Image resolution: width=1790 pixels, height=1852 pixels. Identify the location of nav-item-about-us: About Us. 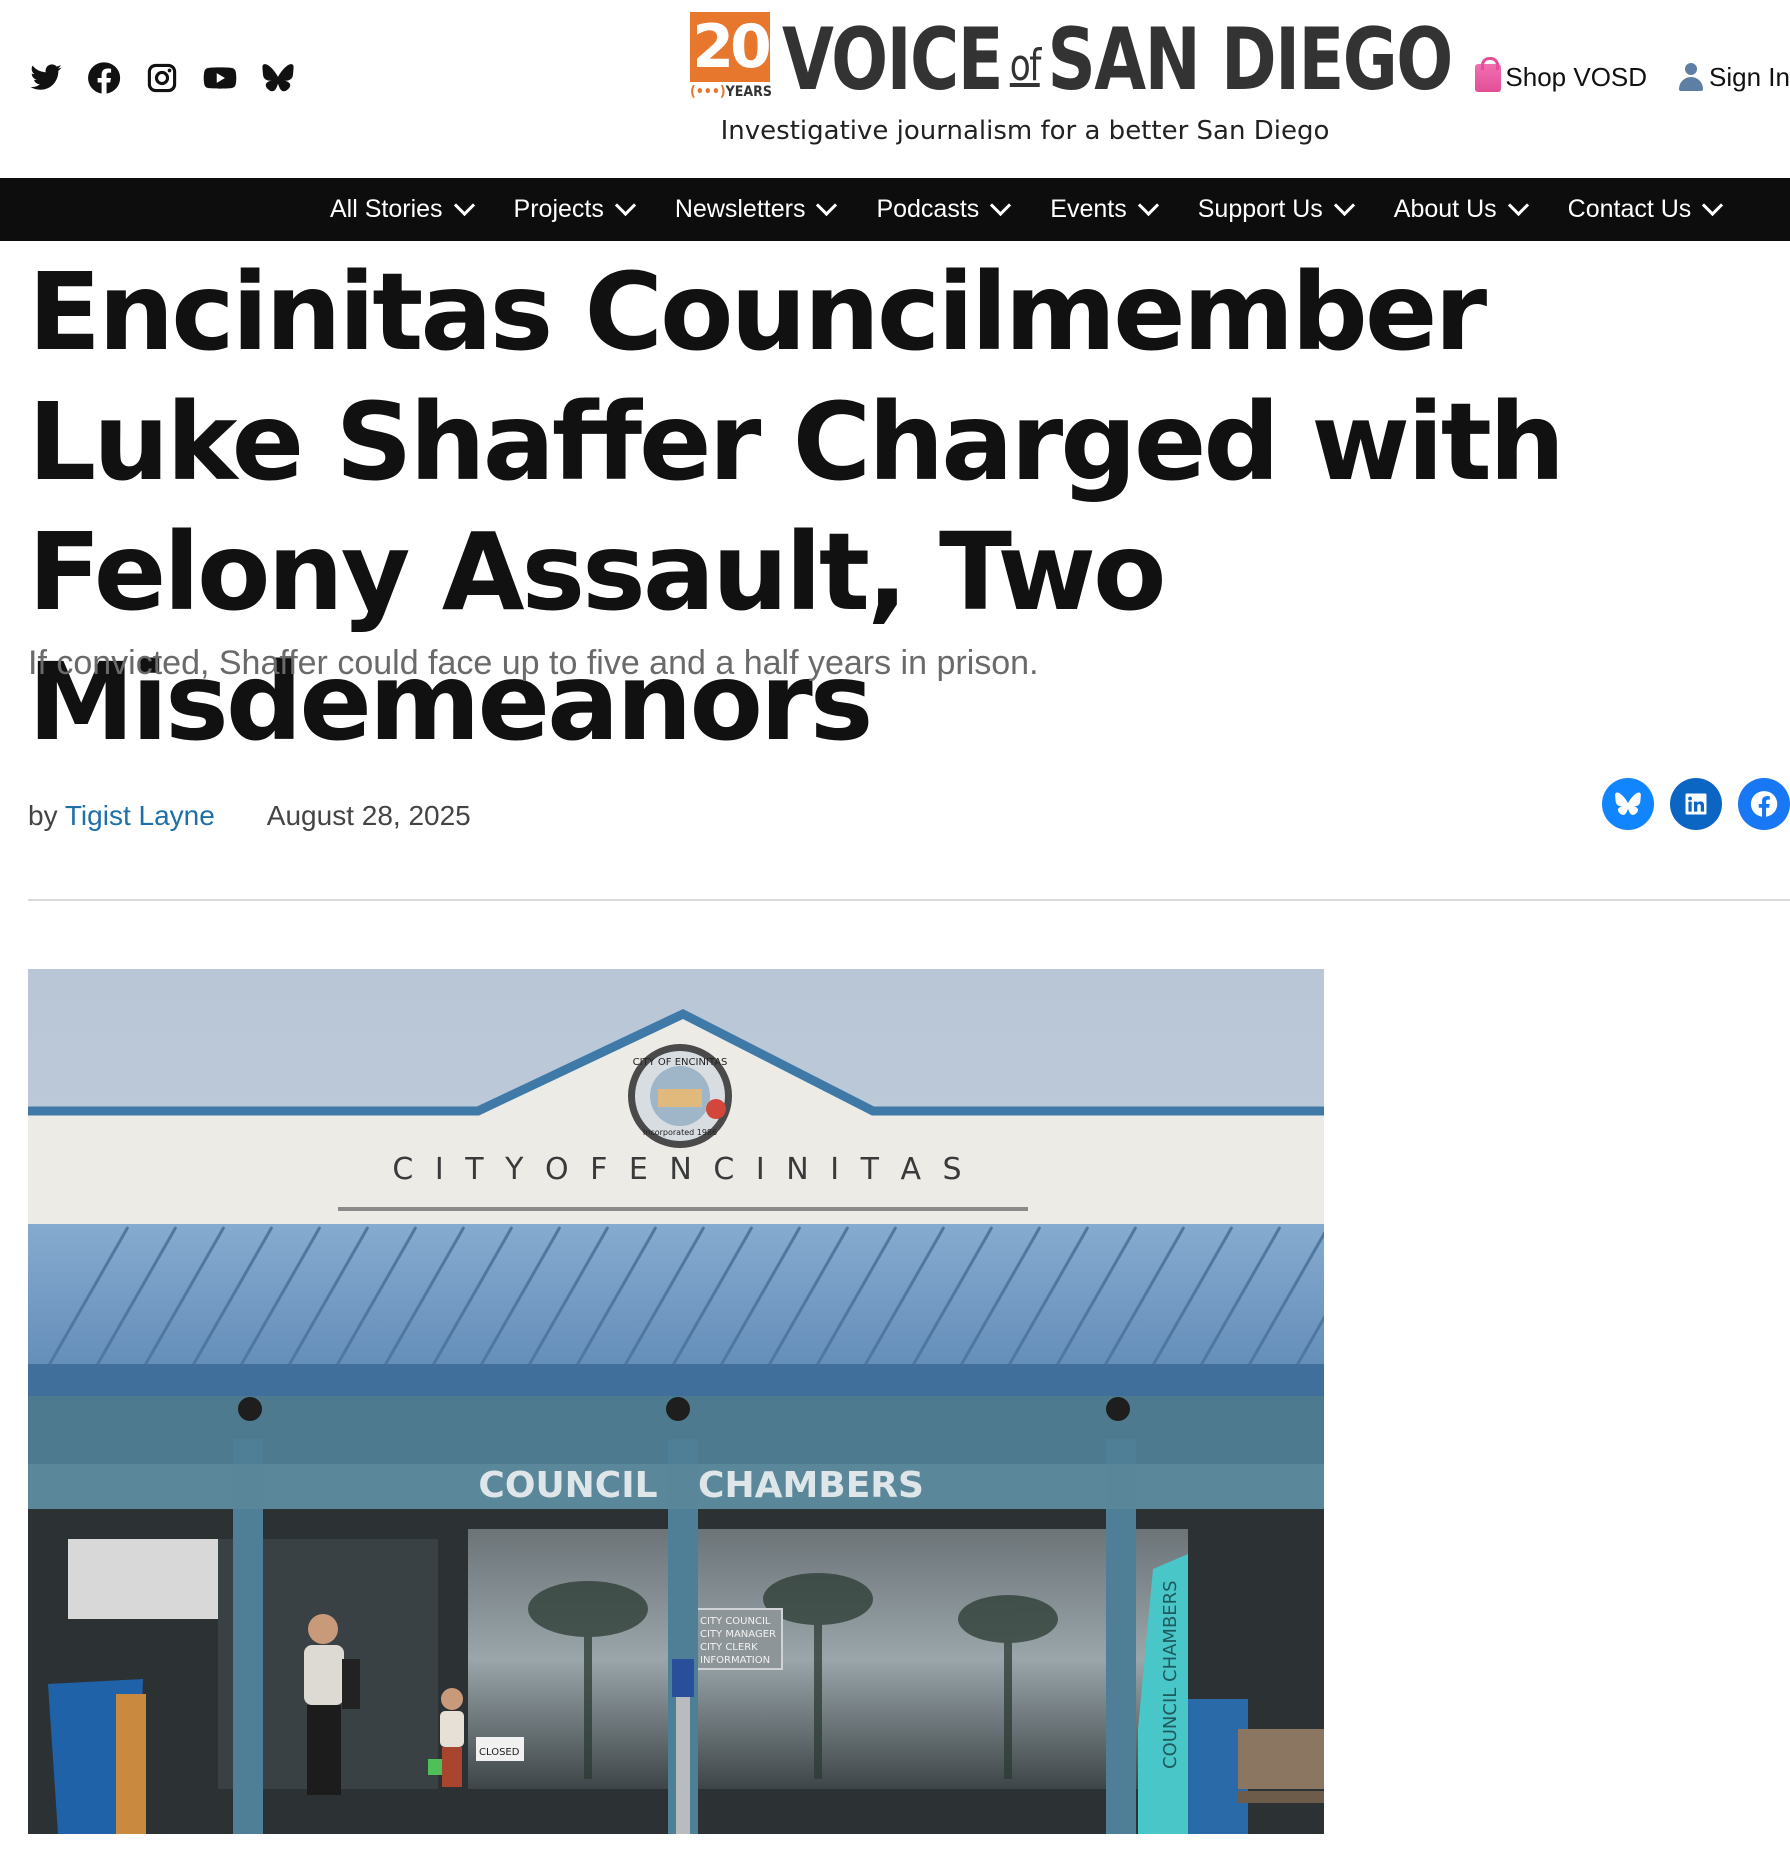
(1481, 209).